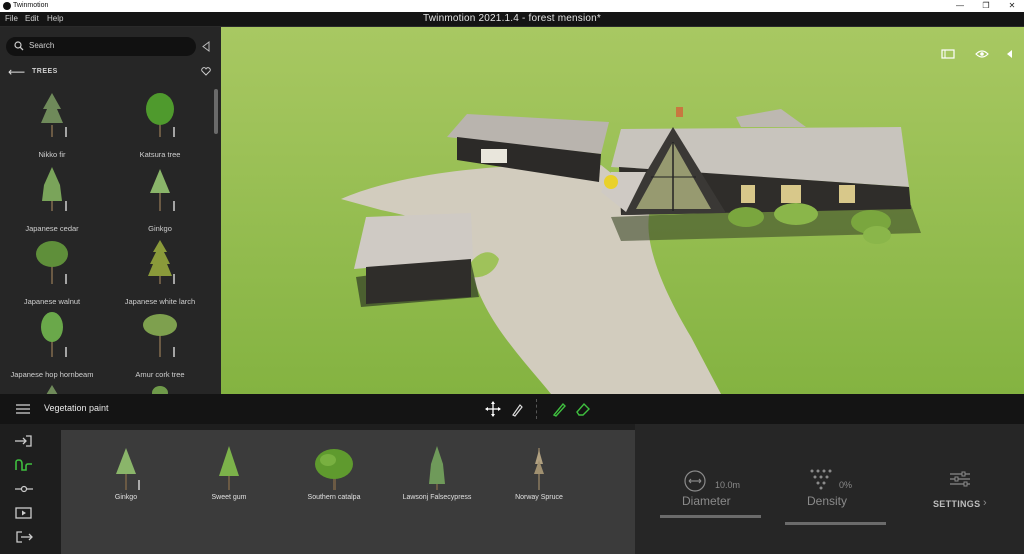 Image resolution: width=1024 pixels, height=554 pixels. I want to click on minimize-icon: —, so click(960, 6).